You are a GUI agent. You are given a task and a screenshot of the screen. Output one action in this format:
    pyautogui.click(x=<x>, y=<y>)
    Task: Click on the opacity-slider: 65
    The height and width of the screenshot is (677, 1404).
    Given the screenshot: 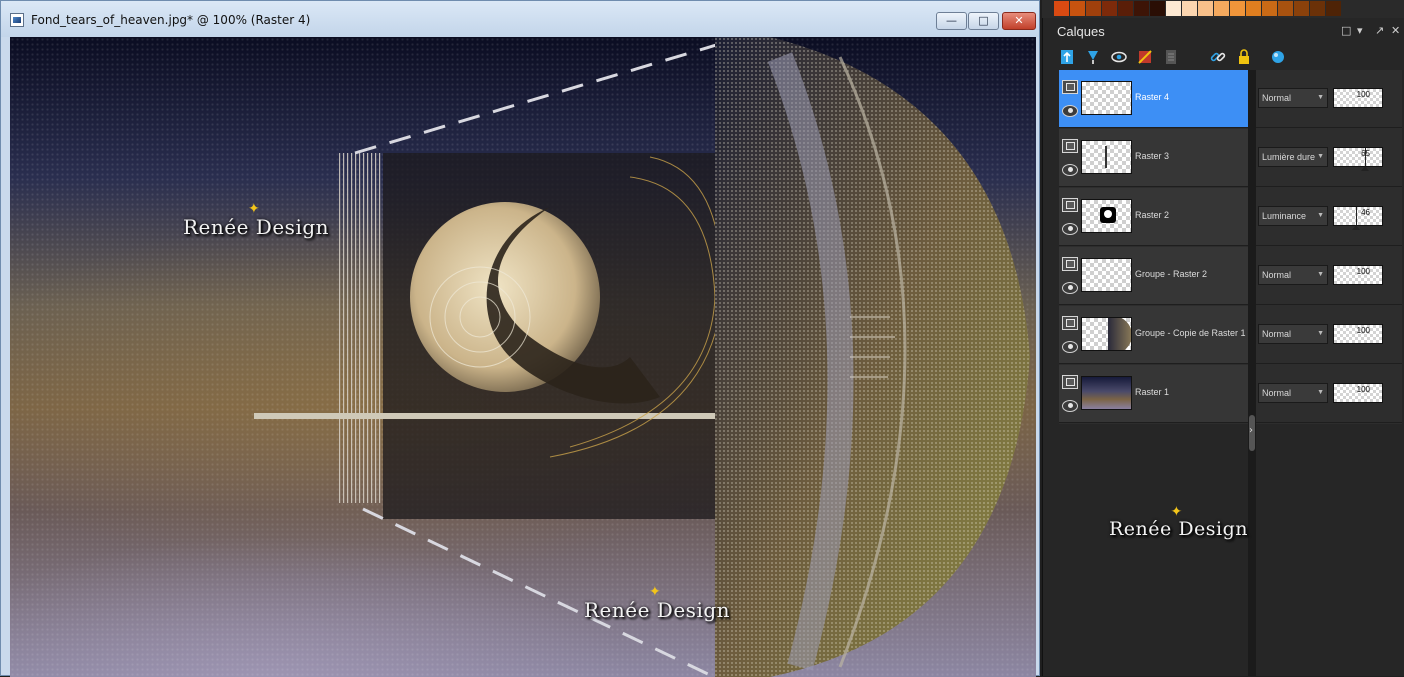 What is the action you would take?
    pyautogui.click(x=1358, y=159)
    